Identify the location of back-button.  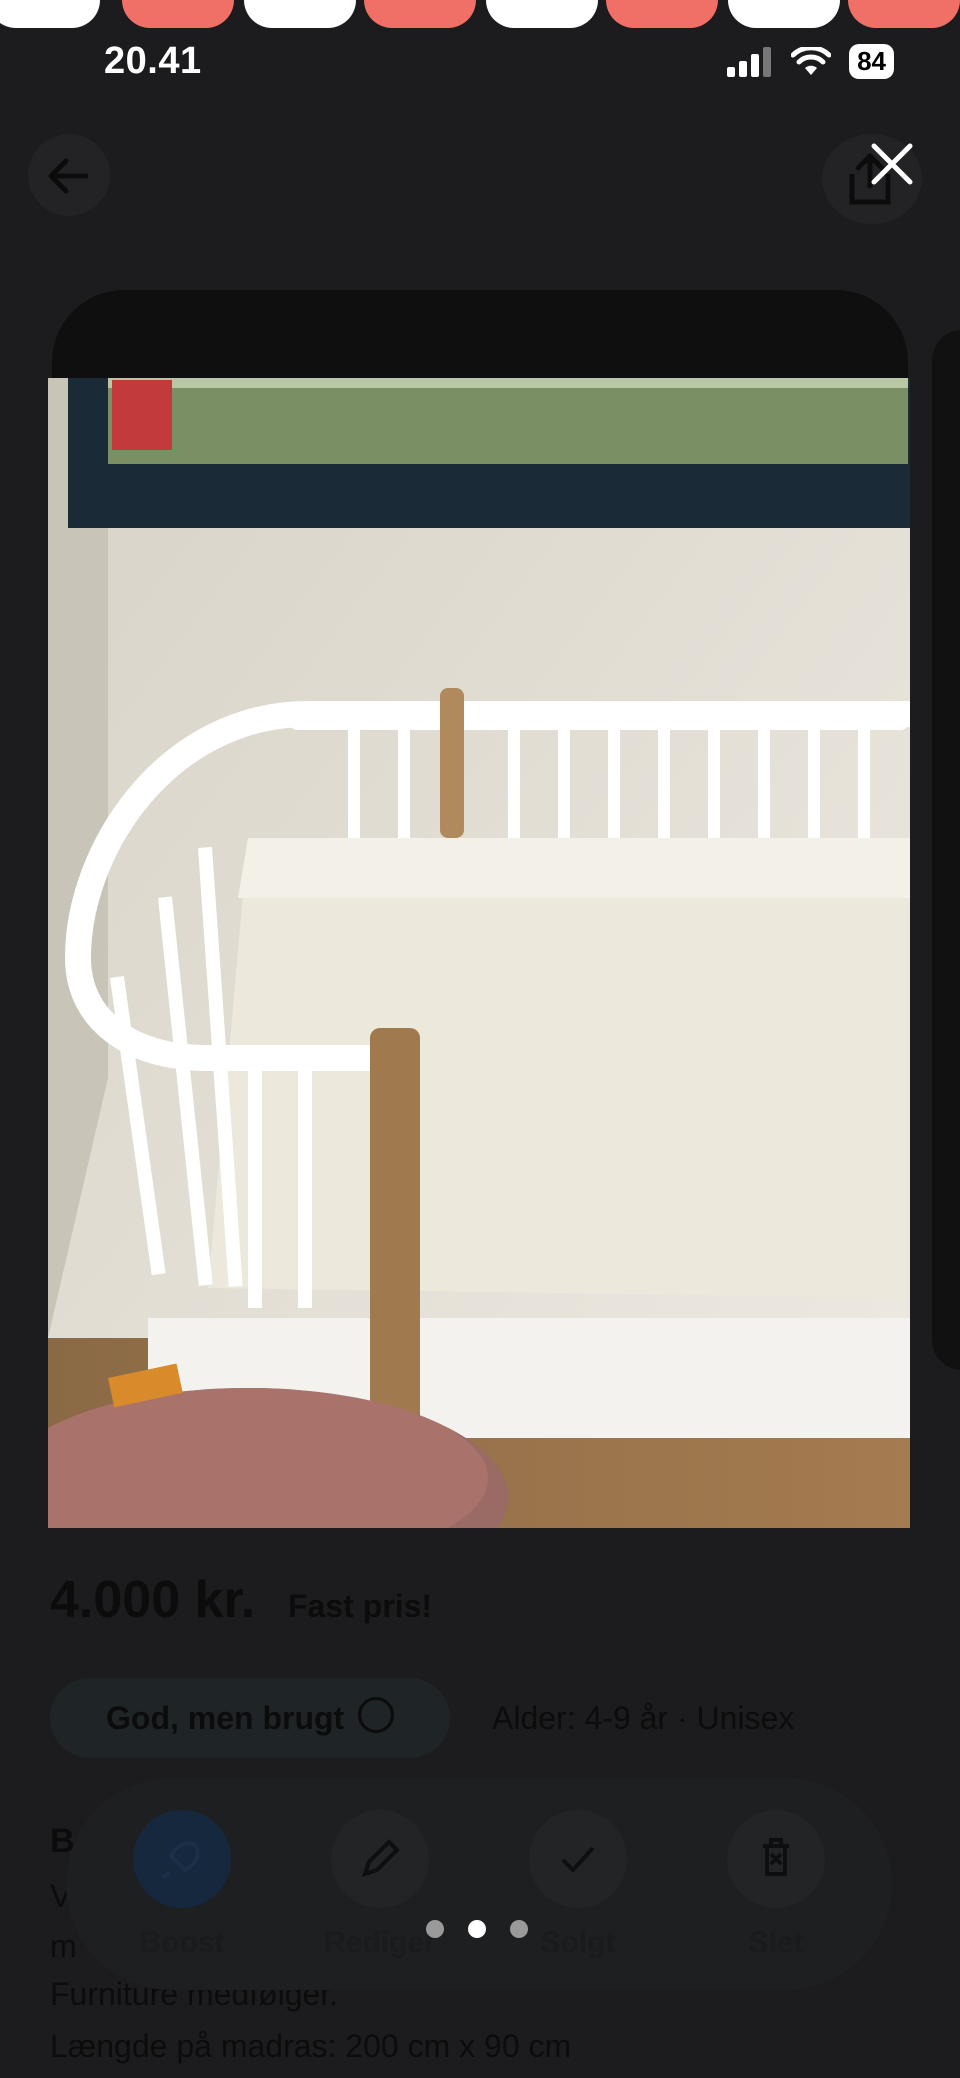
(69, 175).